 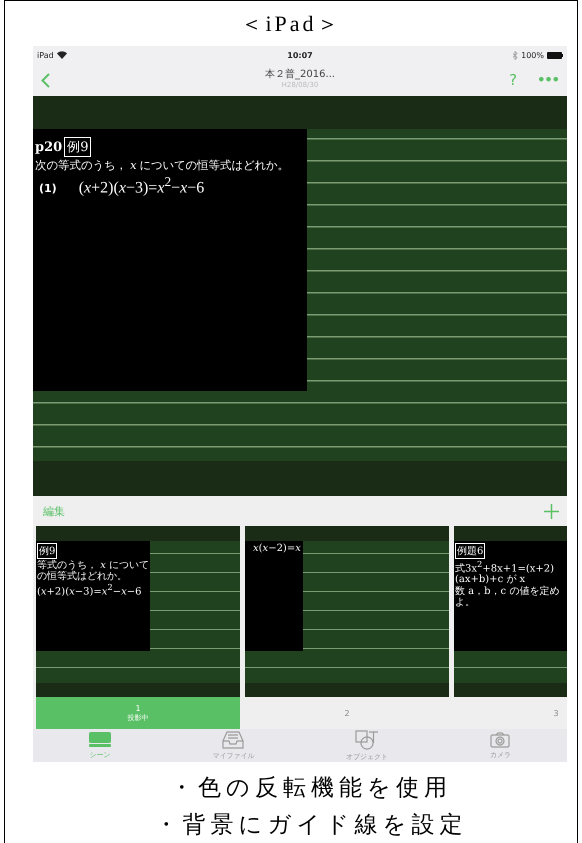 What do you see at coordinates (556, 713) in the screenshot?
I see `scene-number: 3` at bounding box center [556, 713].